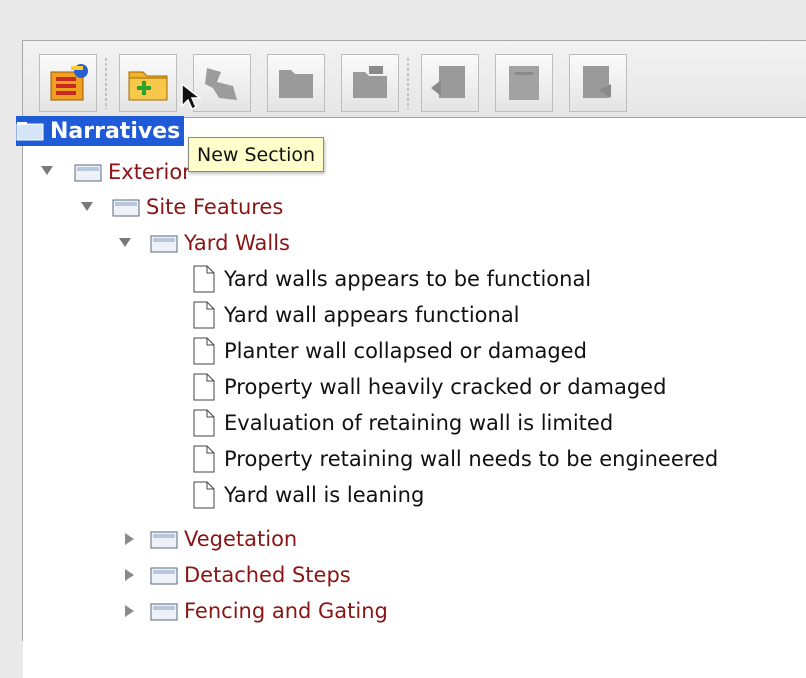 This screenshot has width=806, height=678. I want to click on tree-root-label: Narratives, so click(115, 131).